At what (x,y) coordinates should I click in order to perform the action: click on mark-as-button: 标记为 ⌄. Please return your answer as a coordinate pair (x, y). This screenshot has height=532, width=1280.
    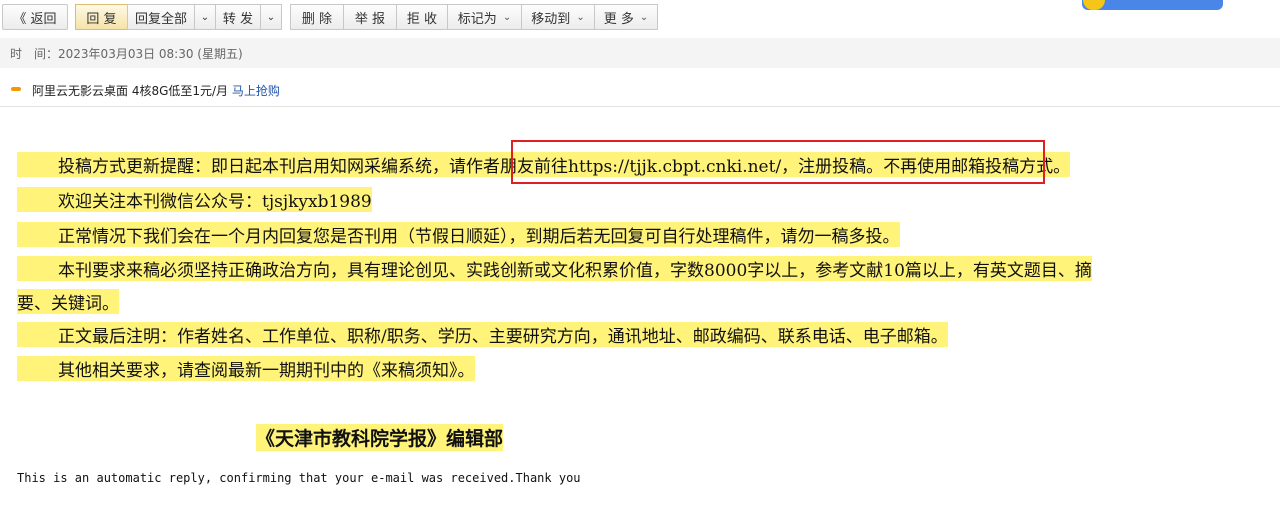
    Looking at the image, I should click on (484, 17).